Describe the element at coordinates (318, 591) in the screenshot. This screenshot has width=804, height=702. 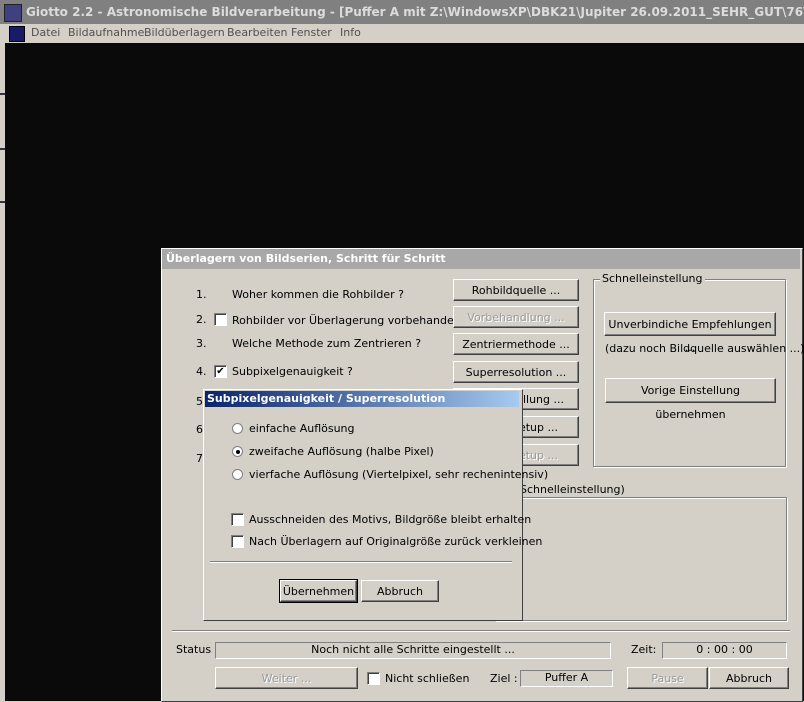
I see `apply-button: Übernehmen` at that location.